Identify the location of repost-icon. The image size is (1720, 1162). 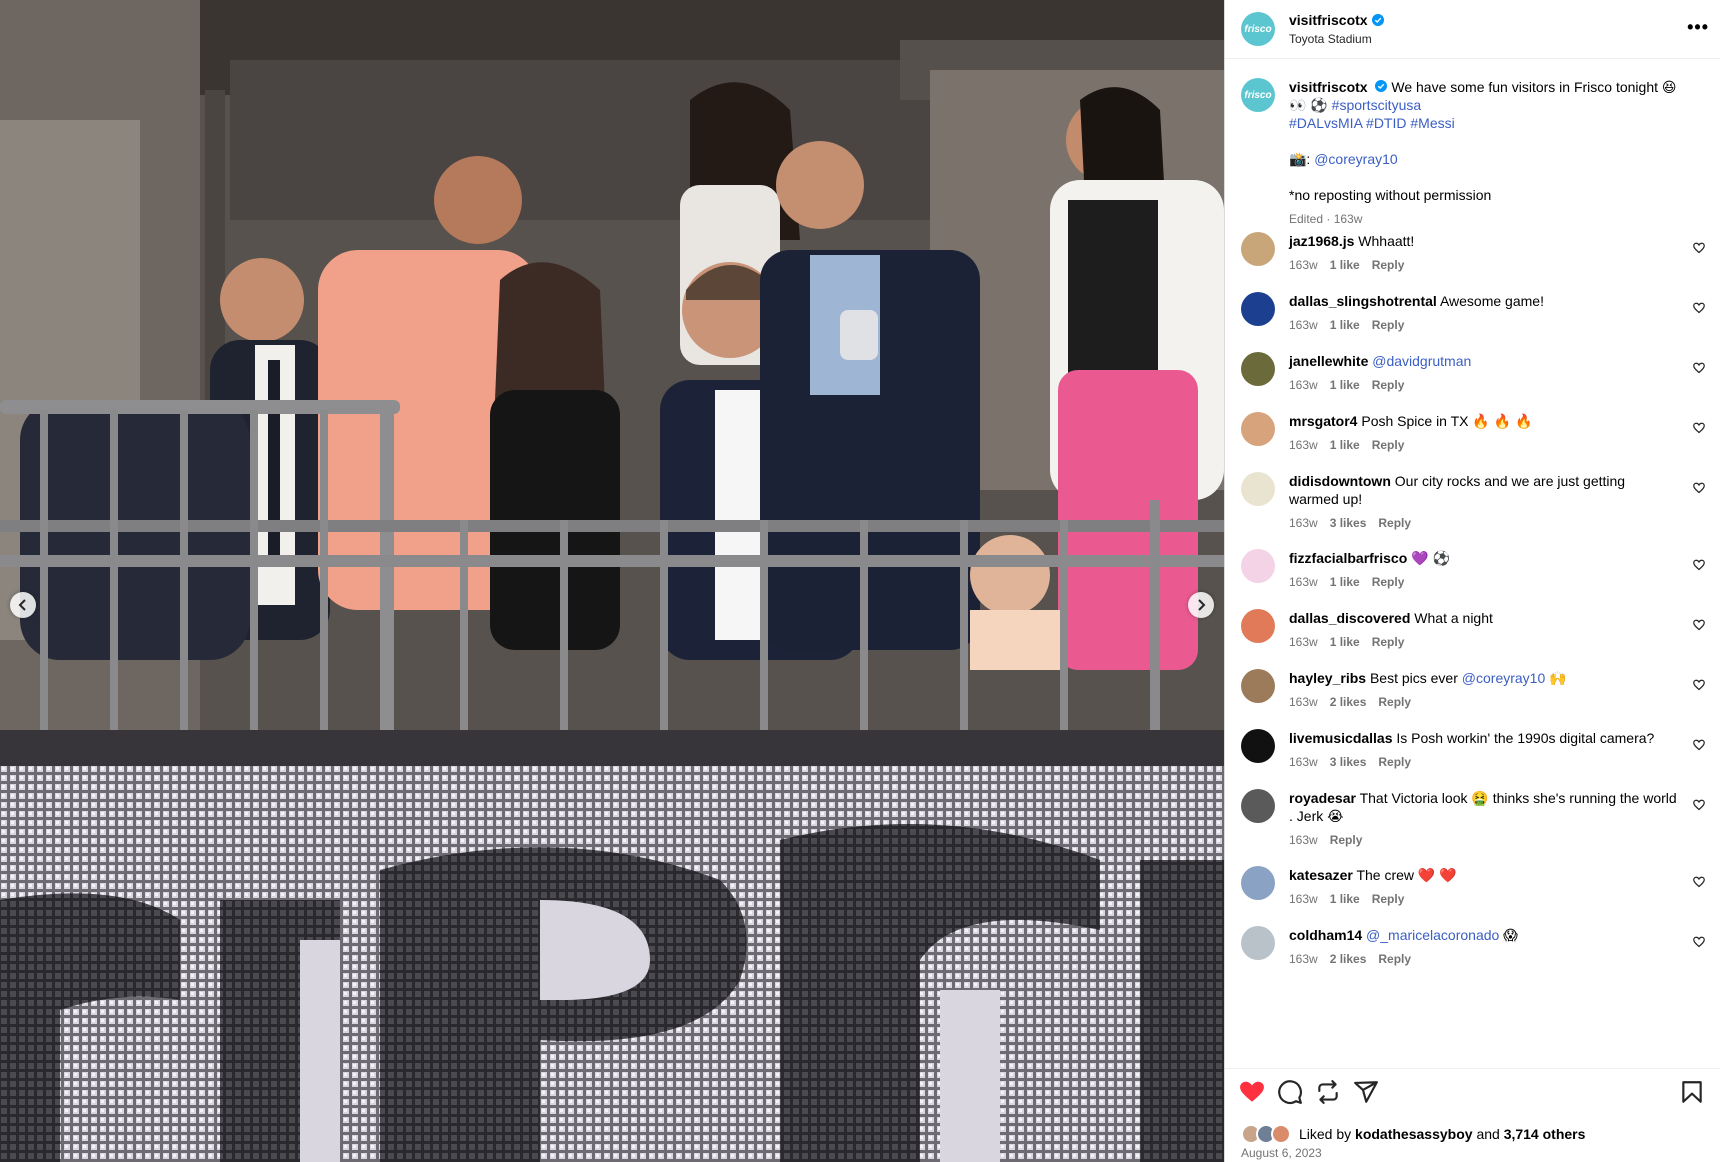
(1328, 1092).